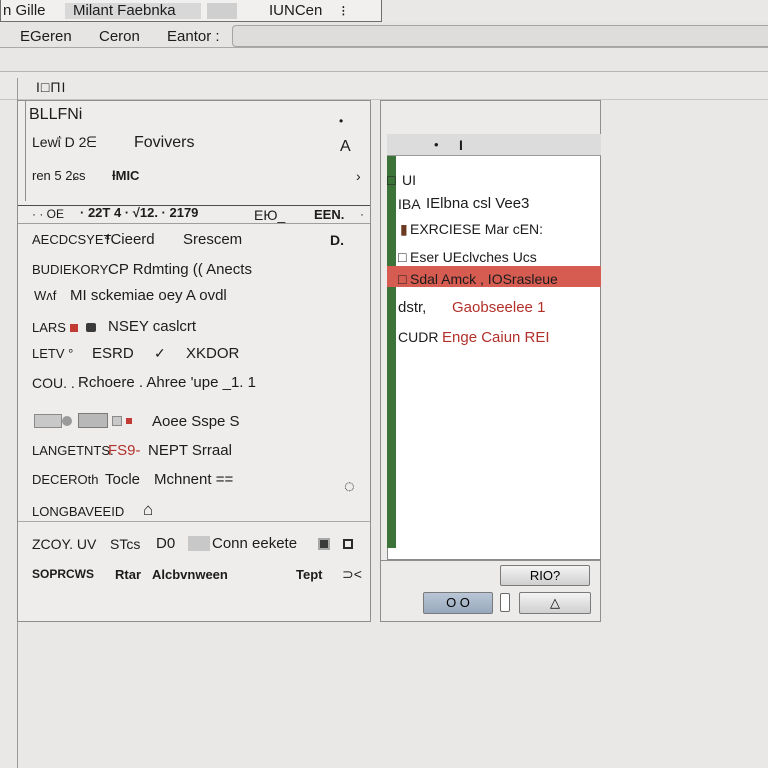 This screenshot has width=768, height=768. I want to click on row-value: FS9-, so click(124, 450).